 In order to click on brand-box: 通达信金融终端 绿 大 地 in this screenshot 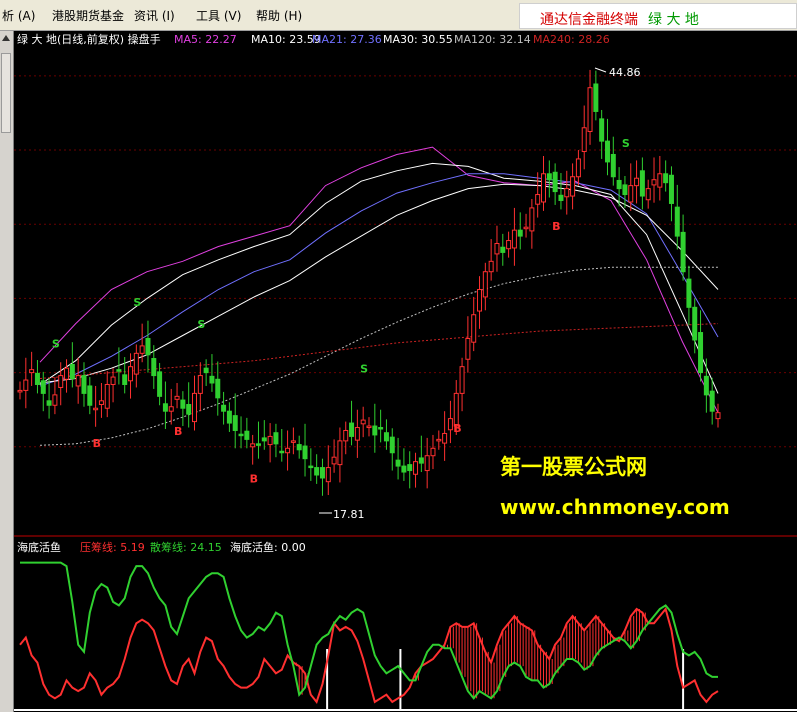, I will do `click(658, 16)`.